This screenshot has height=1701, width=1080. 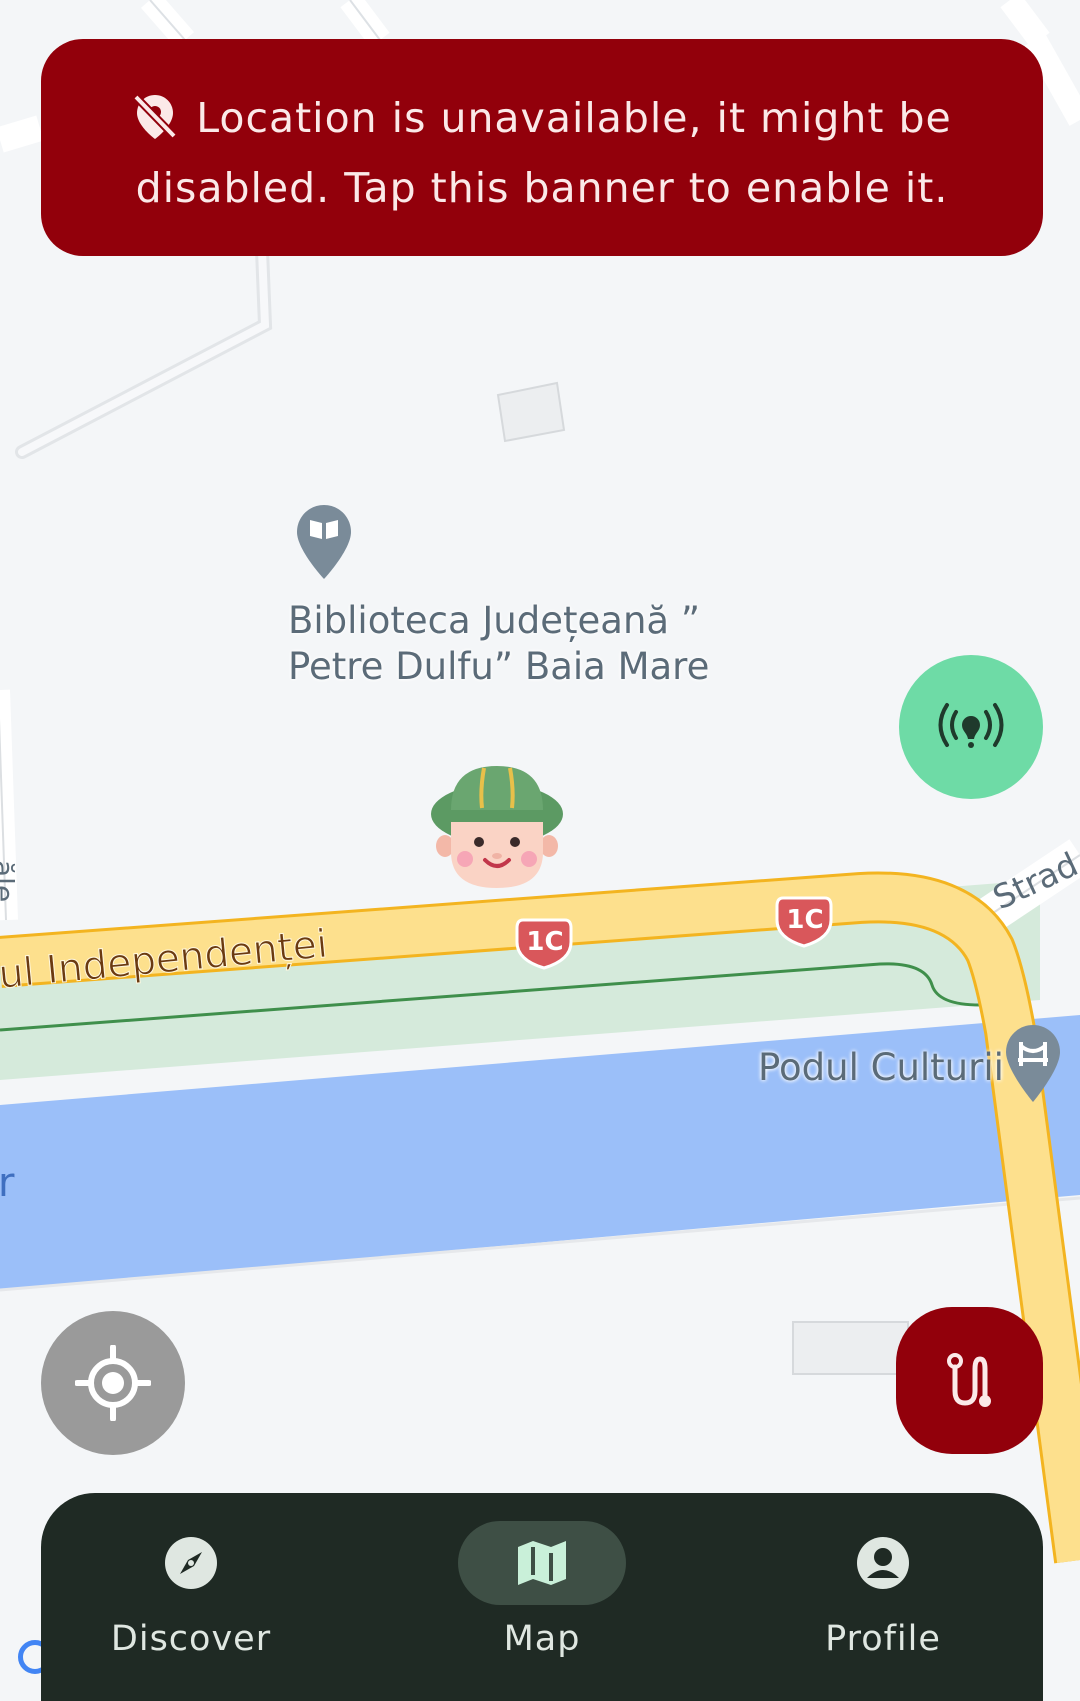 I want to click on route-icon, so click(x=968, y=1379).